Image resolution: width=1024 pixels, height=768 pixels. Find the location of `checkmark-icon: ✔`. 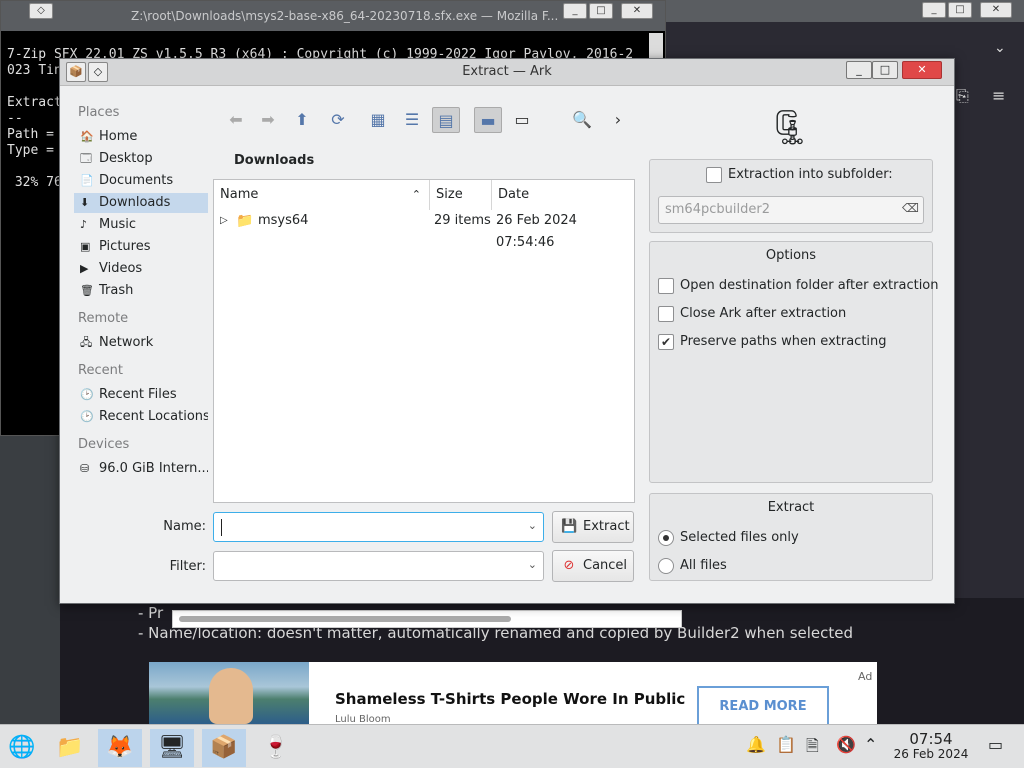

checkmark-icon: ✔ is located at coordinates (666, 342).